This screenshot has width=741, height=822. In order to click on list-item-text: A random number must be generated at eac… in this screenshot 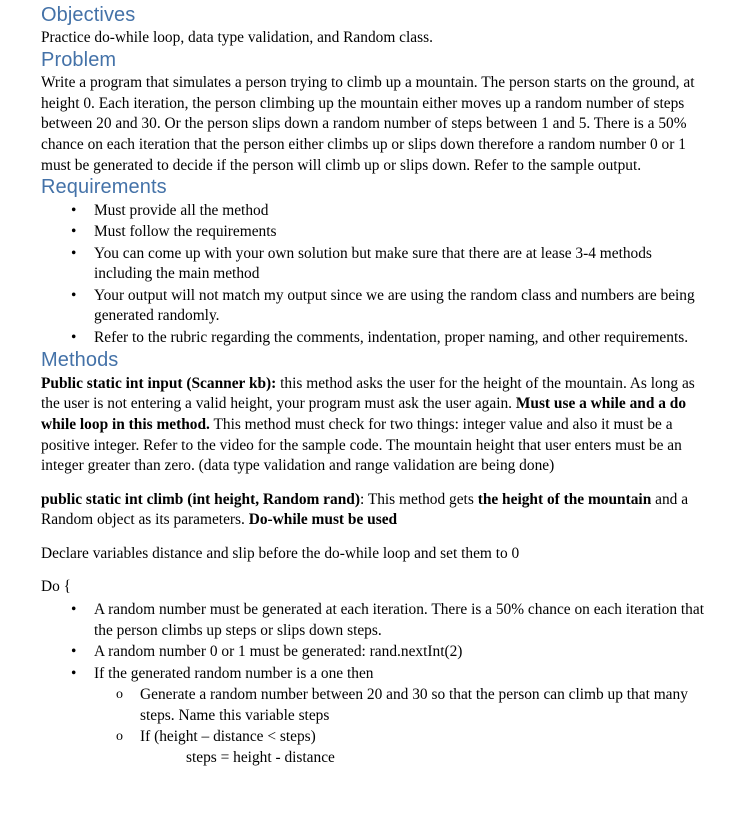, I will do `click(399, 619)`.